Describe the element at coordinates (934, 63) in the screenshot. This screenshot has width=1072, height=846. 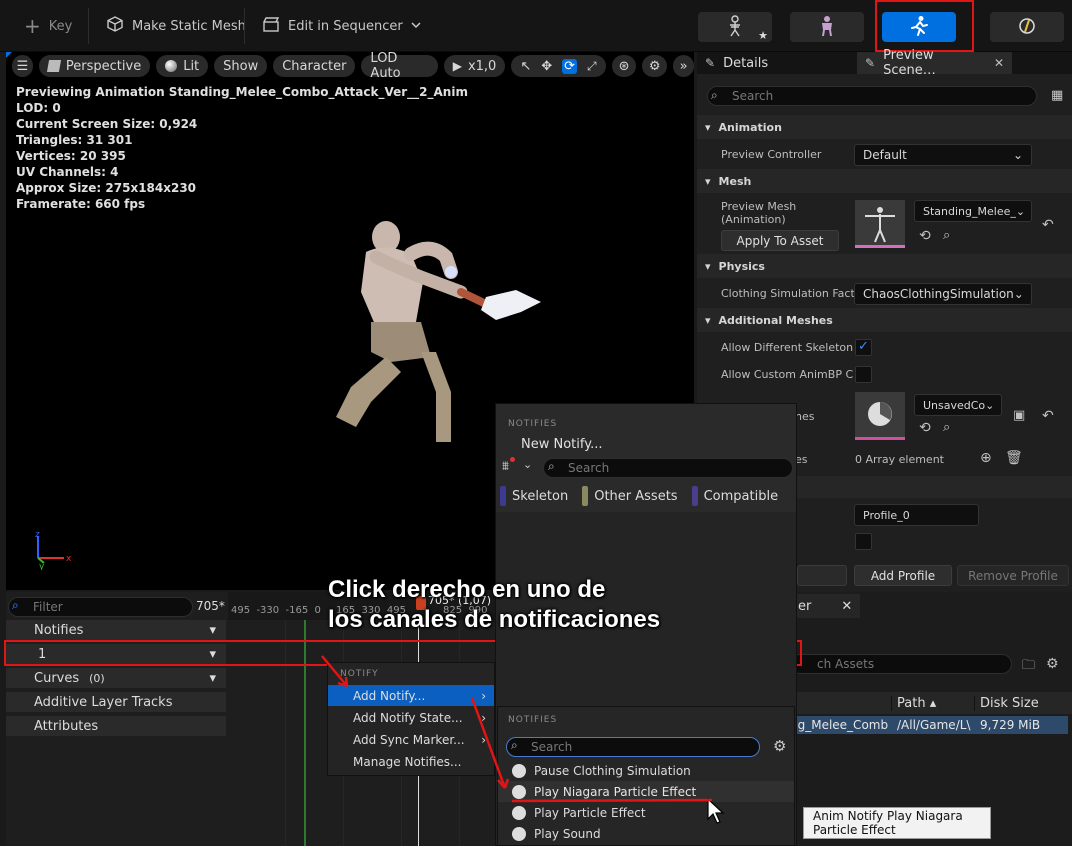
I see `tab-preview-scene: ✎ Preview Scene… ✕` at that location.